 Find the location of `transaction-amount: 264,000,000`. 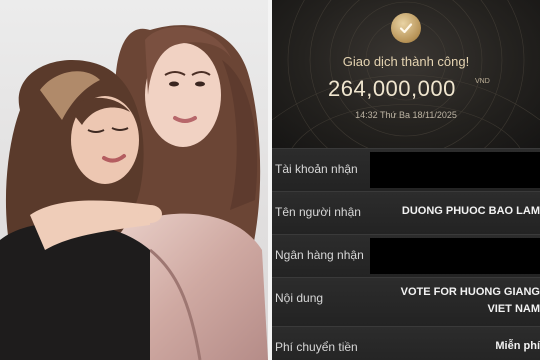

transaction-amount: 264,000,000 is located at coordinates (392, 88).